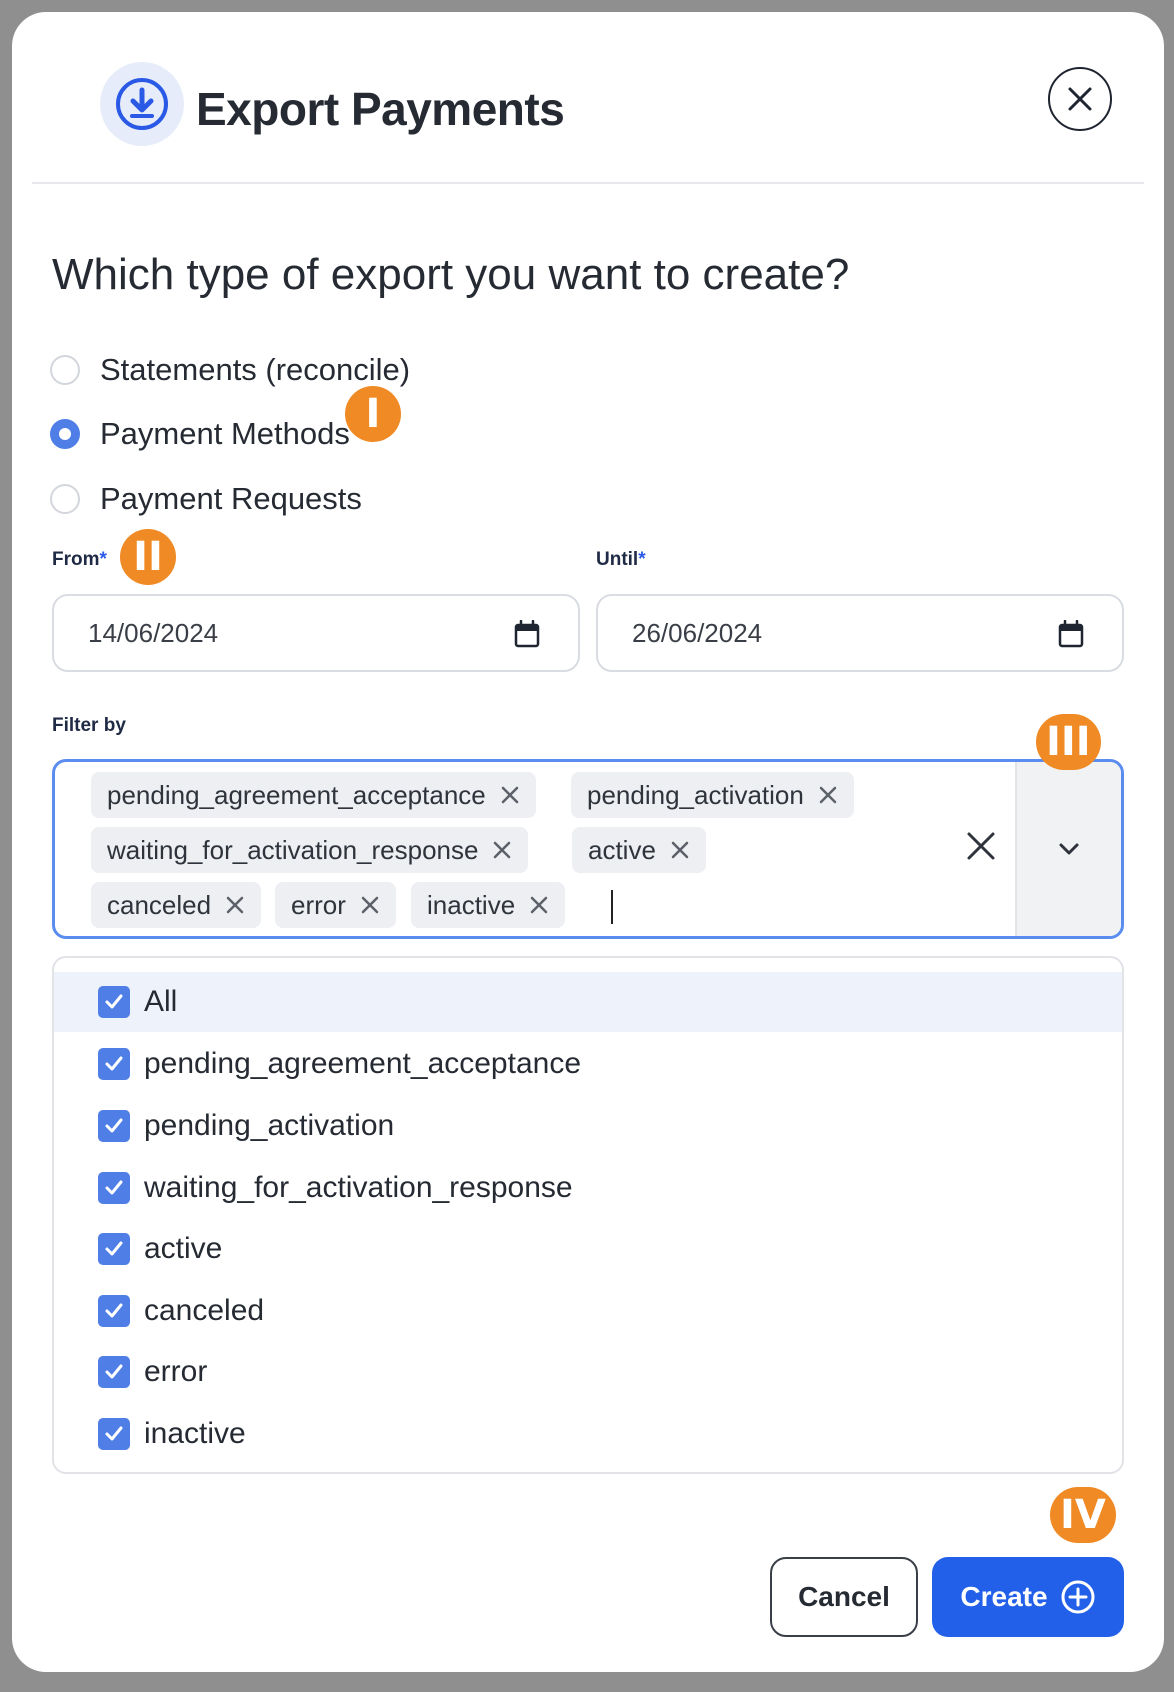 This screenshot has height=1692, width=1174. What do you see at coordinates (79, 559) in the screenshot?
I see `from-label: From*` at bounding box center [79, 559].